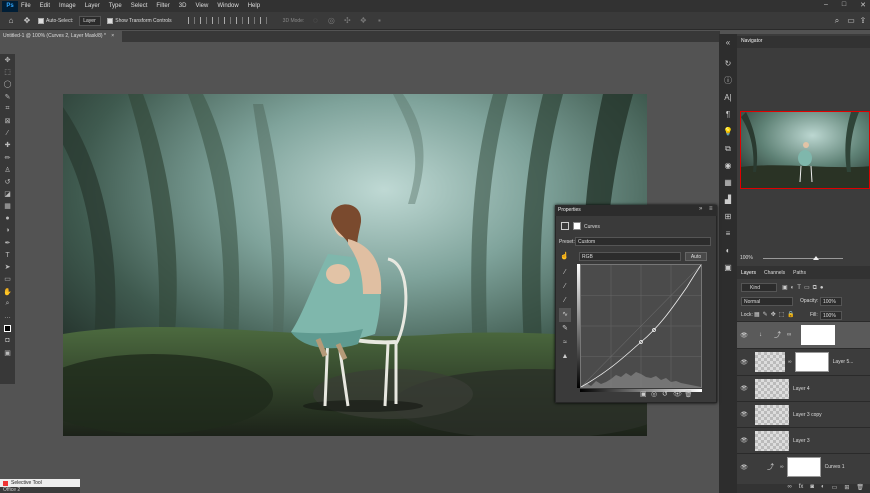 The height and width of the screenshot is (493, 870). What do you see at coordinates (251, 20) in the screenshot?
I see `align-bottom-icon` at bounding box center [251, 20].